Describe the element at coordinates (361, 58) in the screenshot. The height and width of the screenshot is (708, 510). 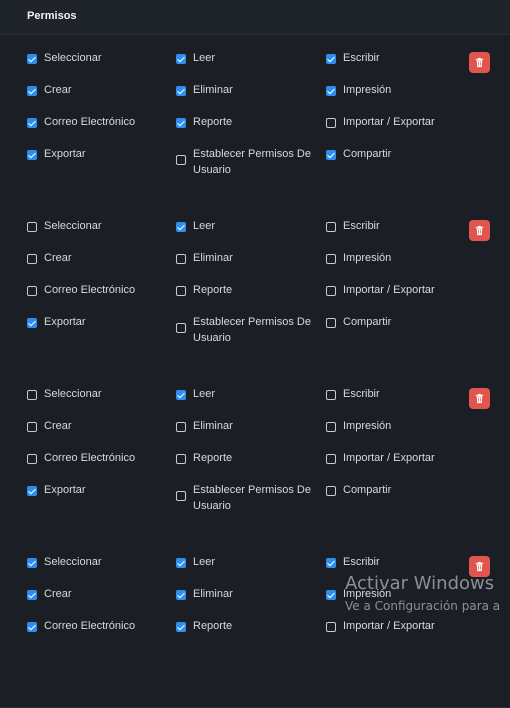
I see `permission-label: Escribir` at that location.